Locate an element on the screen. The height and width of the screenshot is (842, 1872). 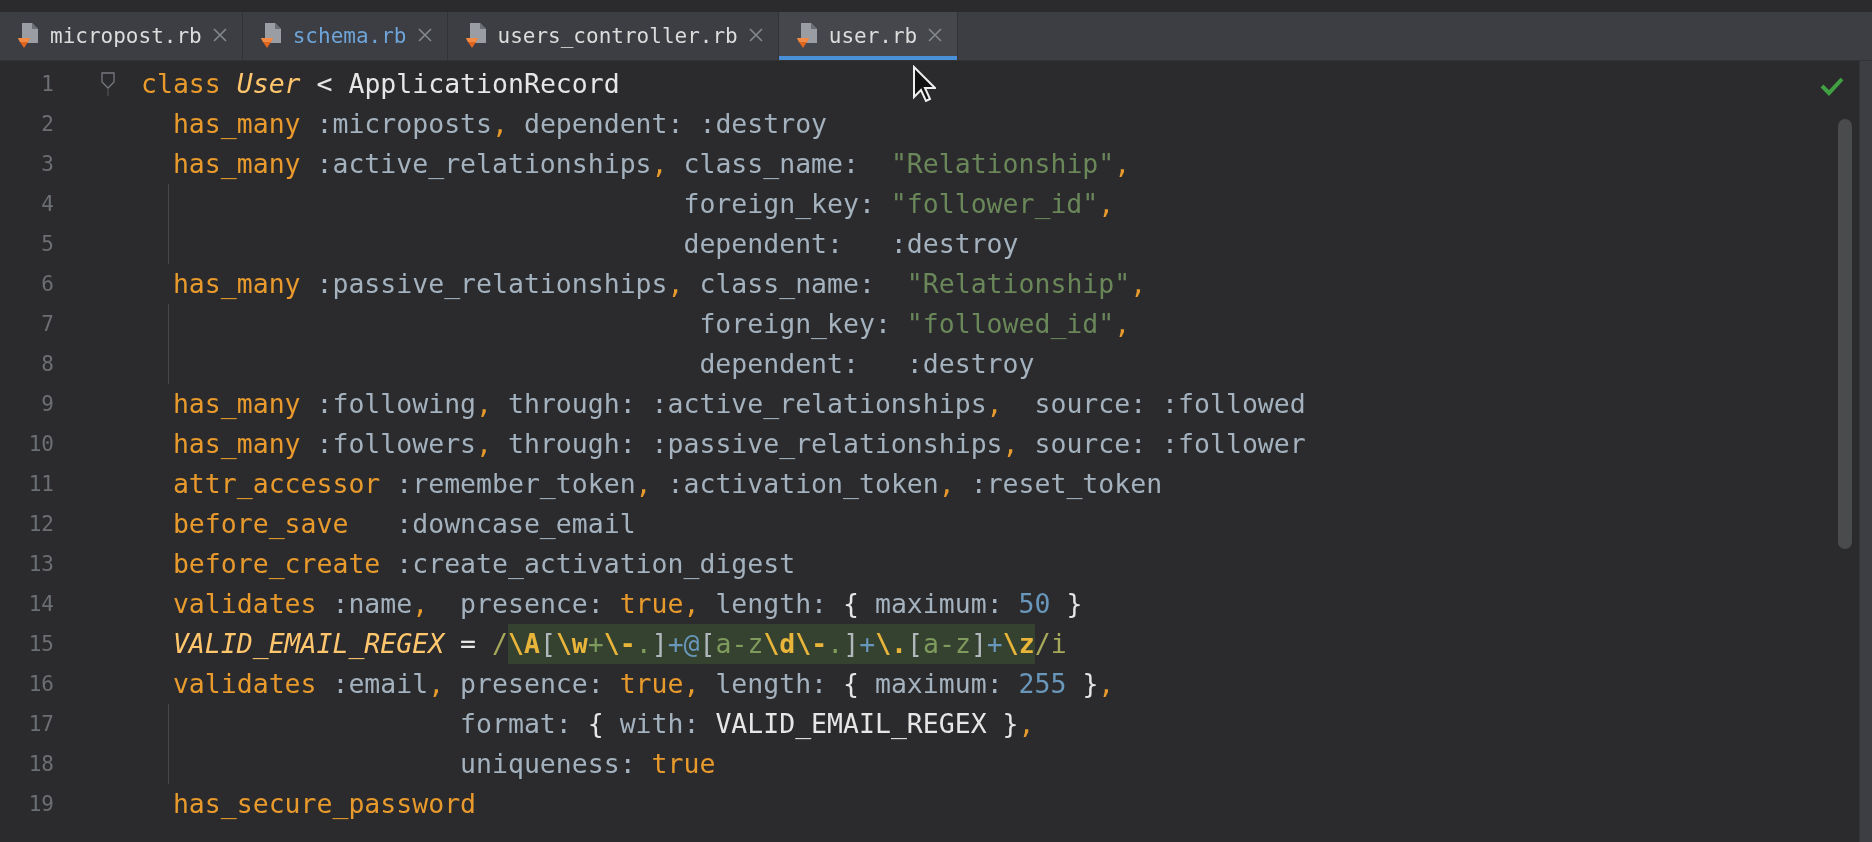
line-number: 2 is located at coordinates (47, 124).